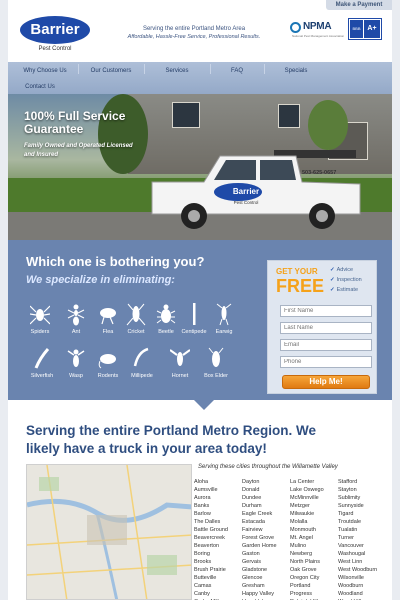  What do you see at coordinates (297, 271) in the screenshot?
I see `form-get-your: GET YOUR` at bounding box center [297, 271].